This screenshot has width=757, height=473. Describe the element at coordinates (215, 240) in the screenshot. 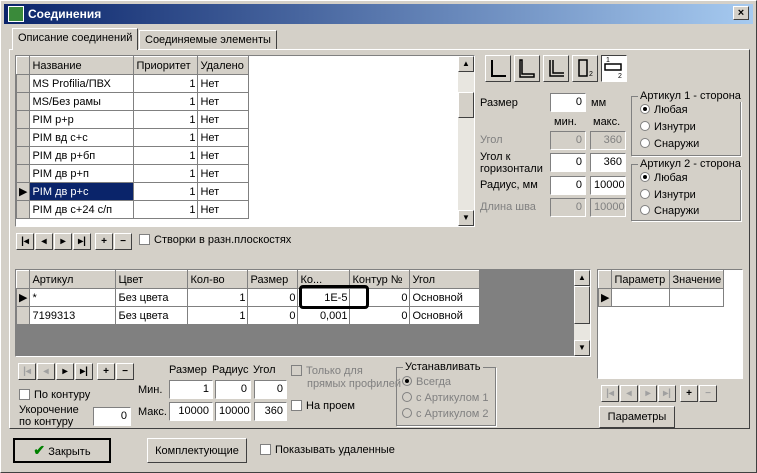

I see `sashes-planes-checkbox: Створки в разн.плоскостях` at that location.